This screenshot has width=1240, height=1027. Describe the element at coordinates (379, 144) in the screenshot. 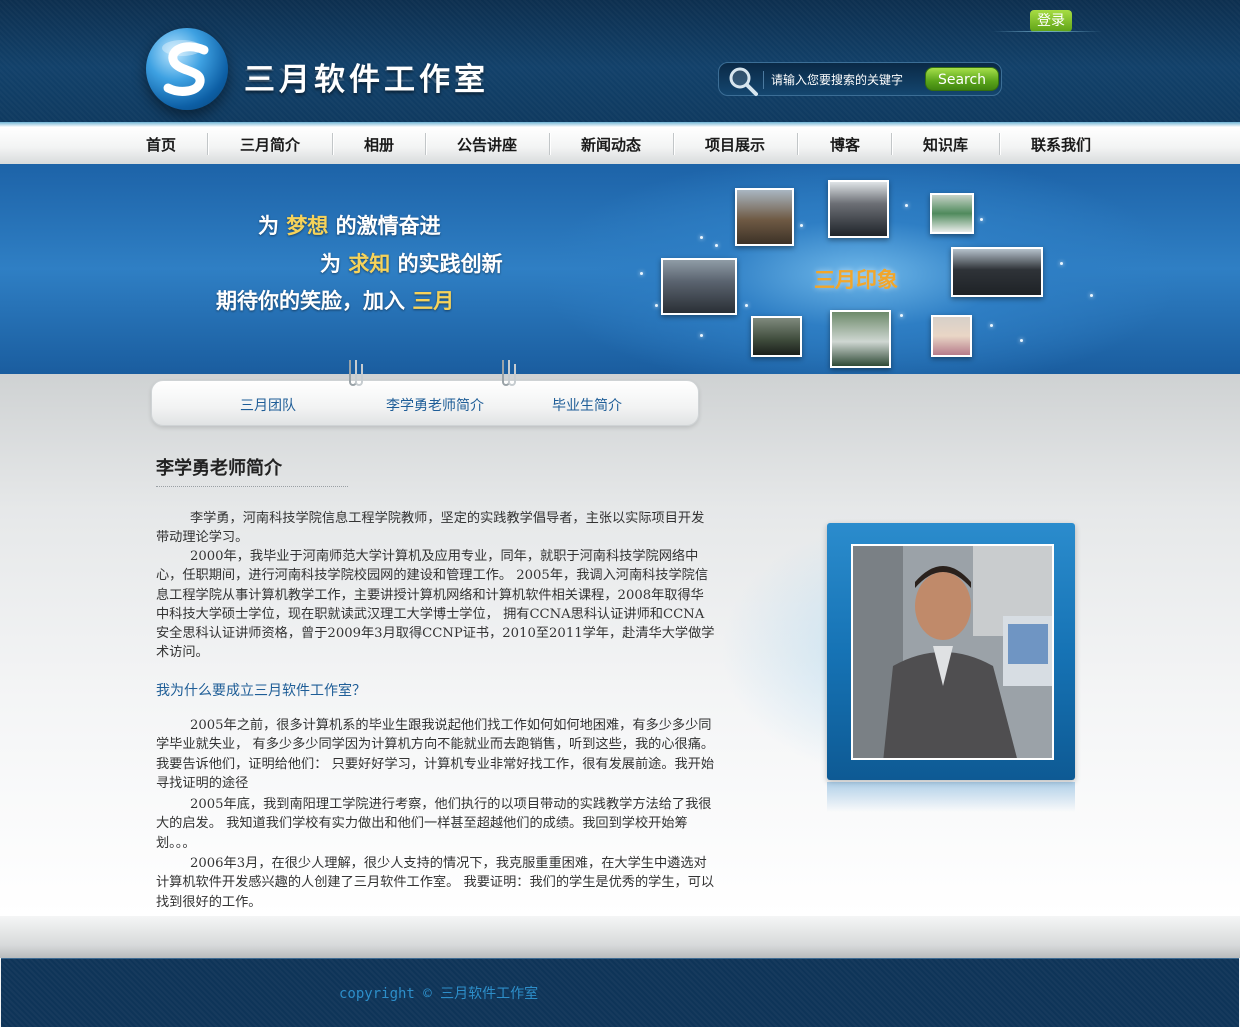

I see `nav-item-album: 相册` at that location.